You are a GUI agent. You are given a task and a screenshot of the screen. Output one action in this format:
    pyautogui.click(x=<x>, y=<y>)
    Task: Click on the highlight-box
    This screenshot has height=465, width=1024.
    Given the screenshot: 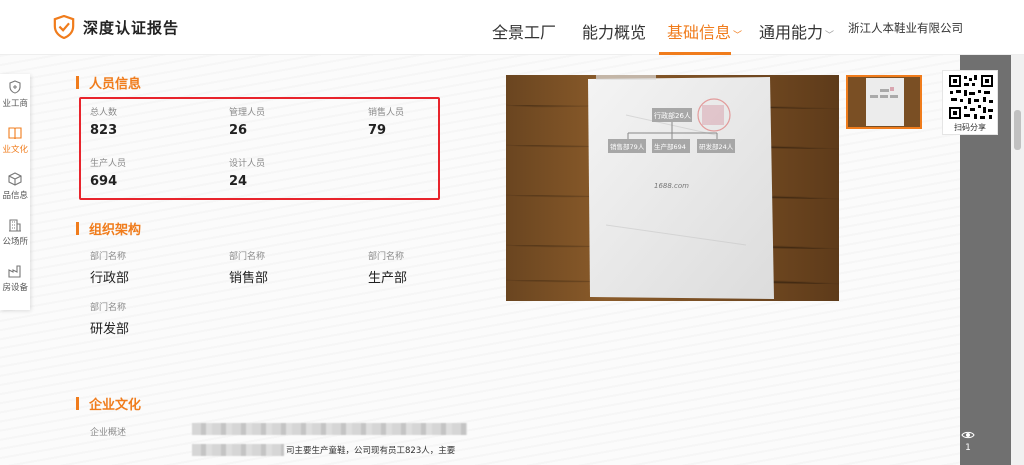 What is the action you would take?
    pyautogui.click(x=259, y=148)
    